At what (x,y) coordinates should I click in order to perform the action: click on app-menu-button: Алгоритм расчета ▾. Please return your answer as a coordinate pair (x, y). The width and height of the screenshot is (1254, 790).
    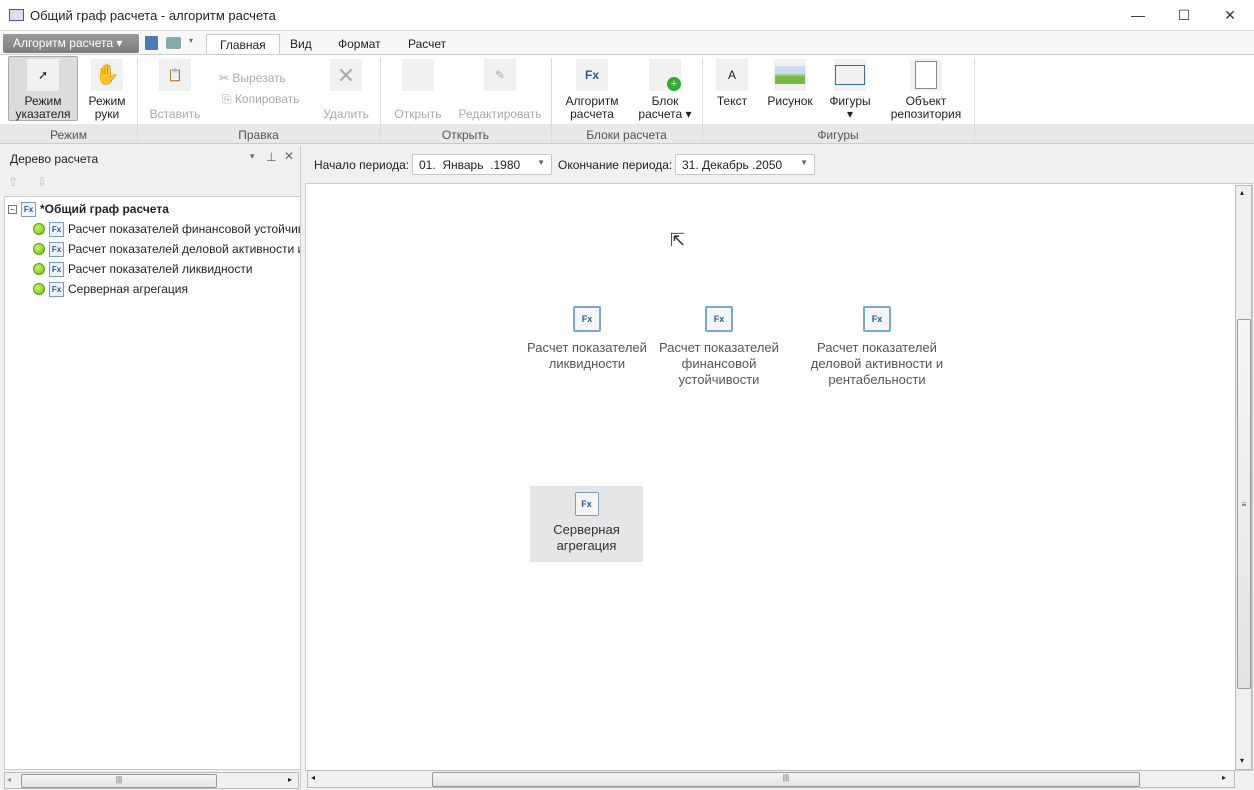
    Looking at the image, I should click on (71, 43).